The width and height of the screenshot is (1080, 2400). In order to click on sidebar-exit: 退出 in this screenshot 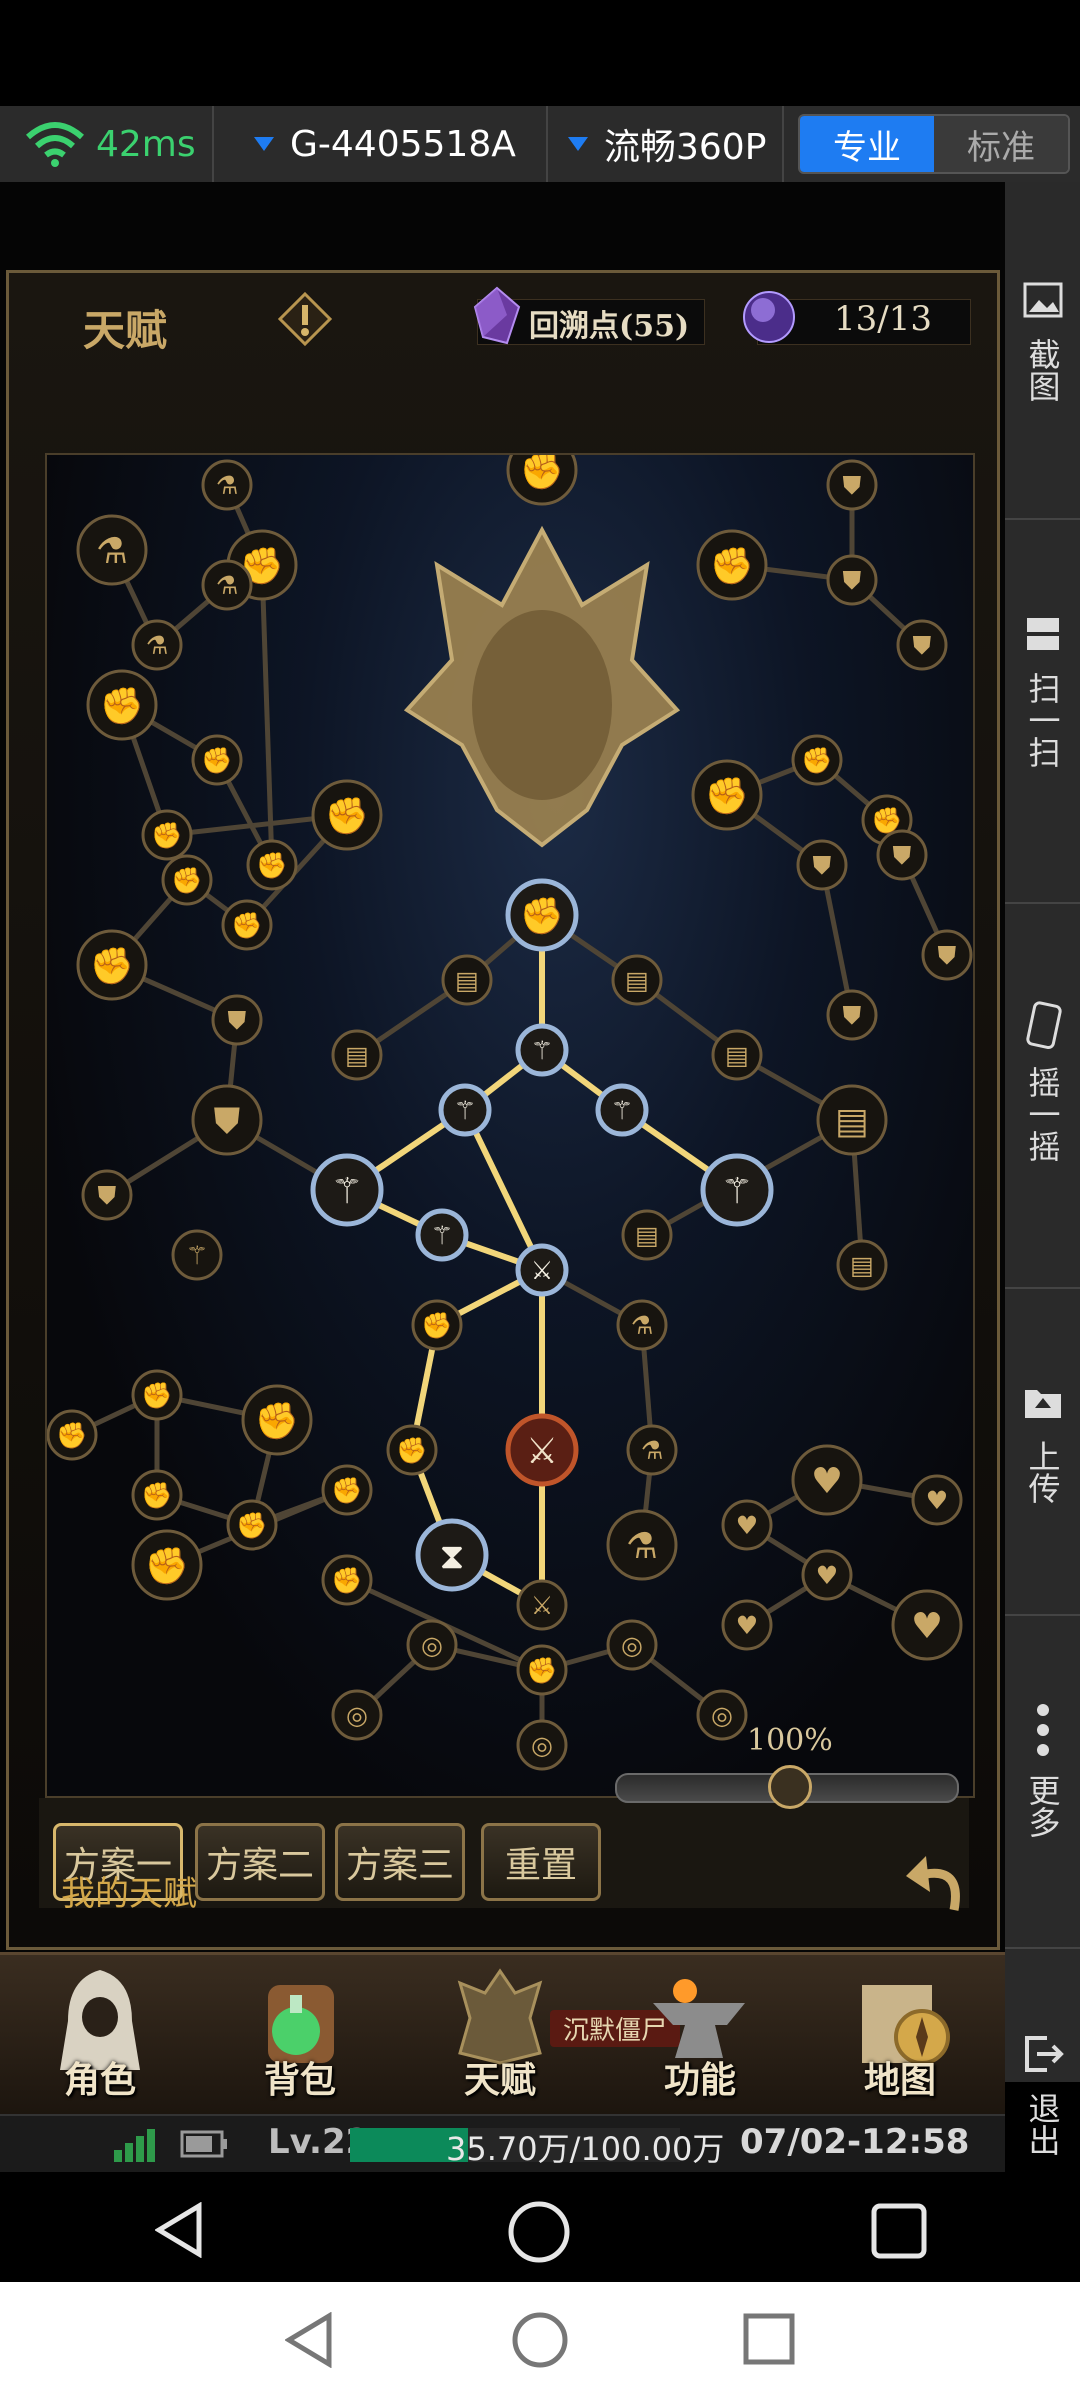, I will do `click(1042, 2094)`.